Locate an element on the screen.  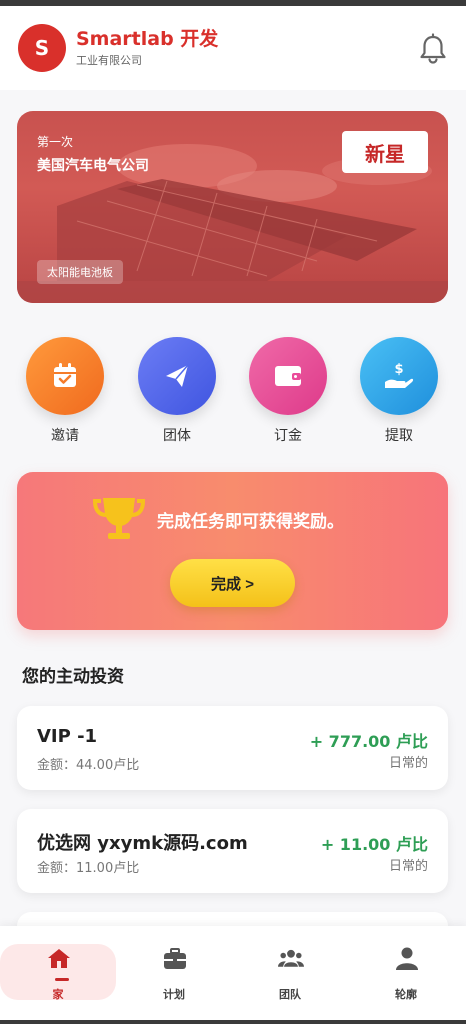
brand-name: Smartlab 开发 is located at coordinates (147, 39).